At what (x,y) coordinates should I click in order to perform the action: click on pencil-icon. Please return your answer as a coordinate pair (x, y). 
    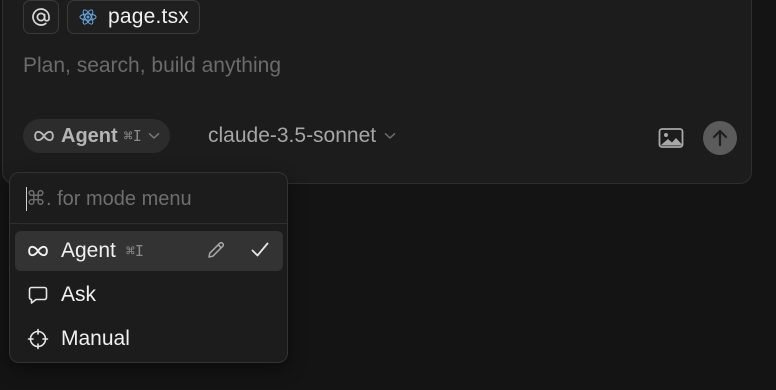
    Looking at the image, I should click on (216, 250).